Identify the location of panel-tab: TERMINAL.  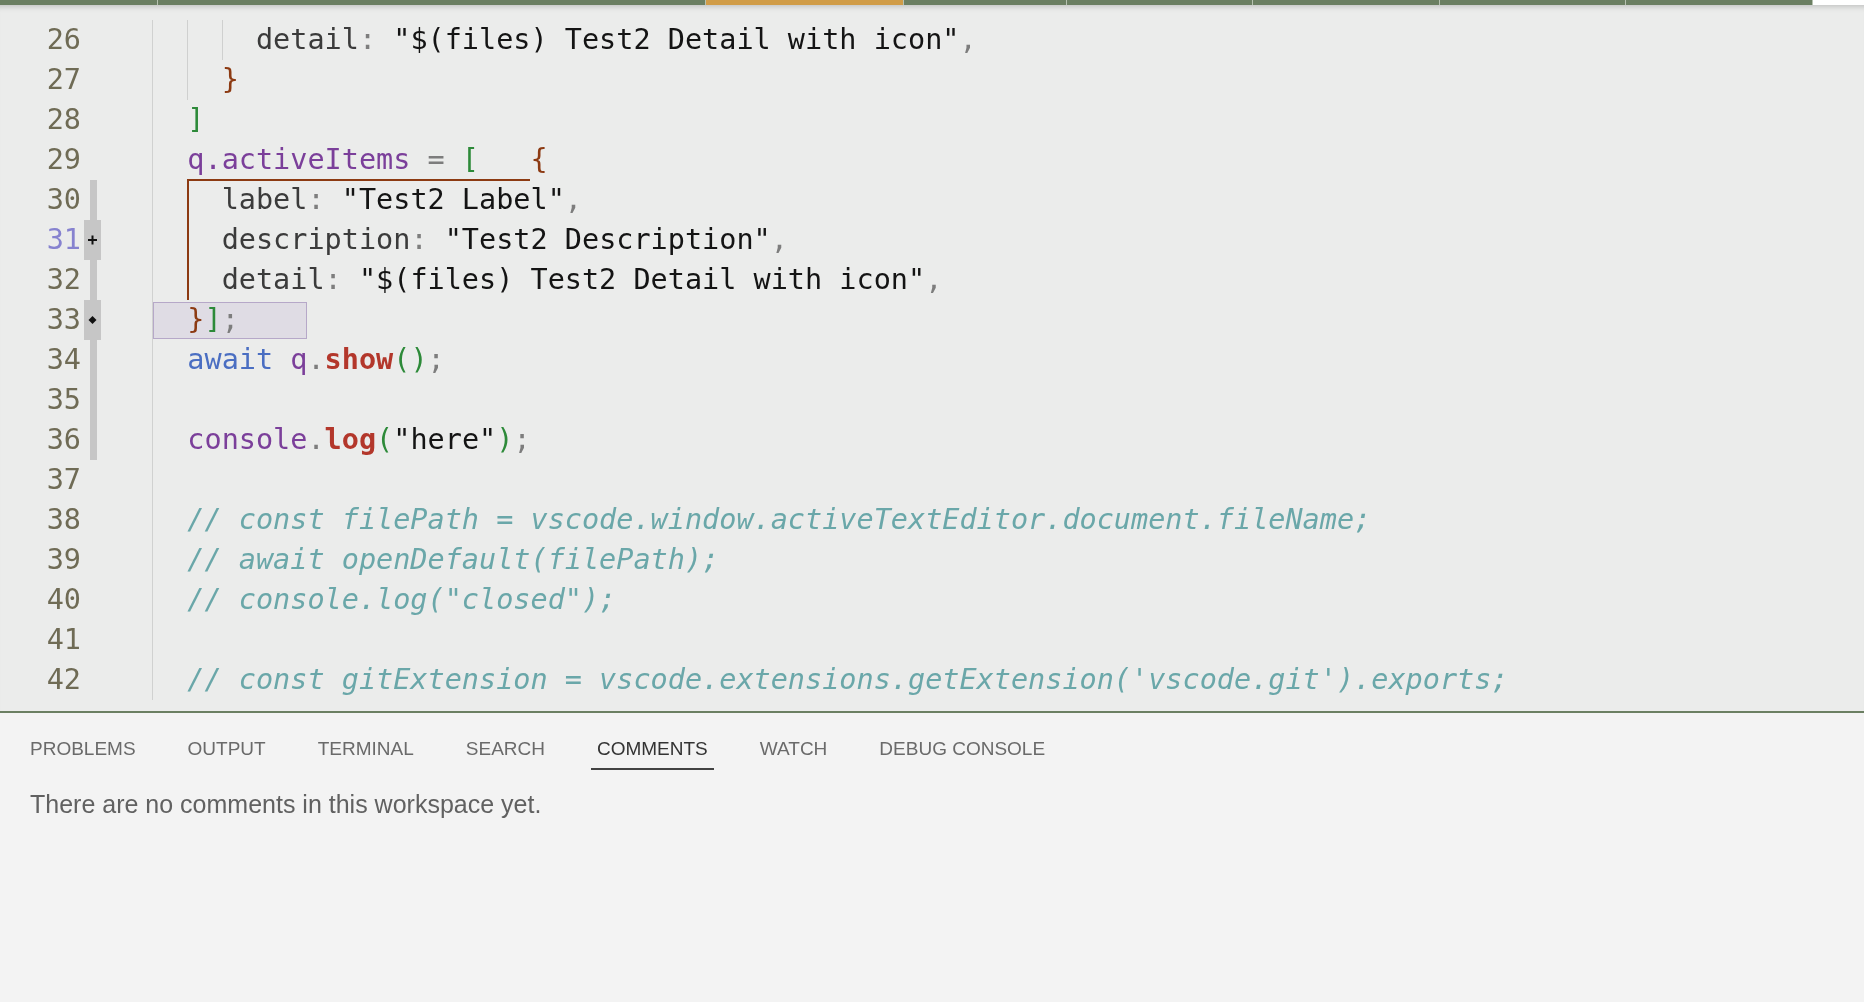
(365, 750).